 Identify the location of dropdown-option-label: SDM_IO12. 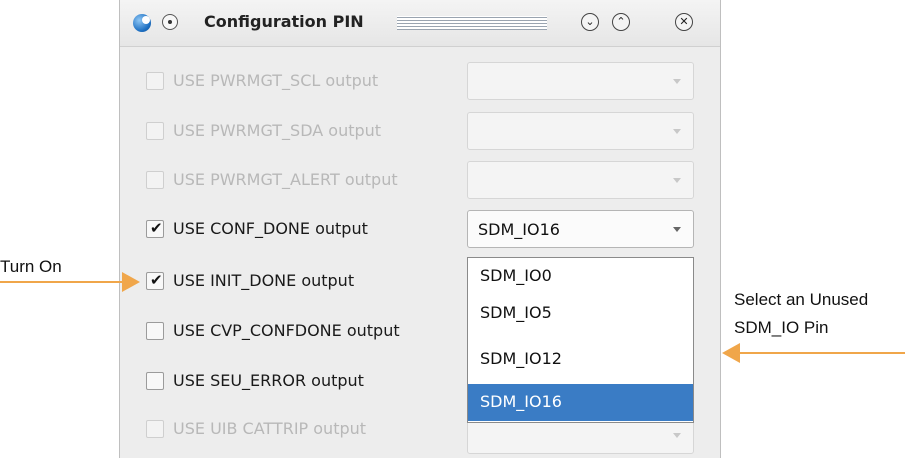
(521, 358).